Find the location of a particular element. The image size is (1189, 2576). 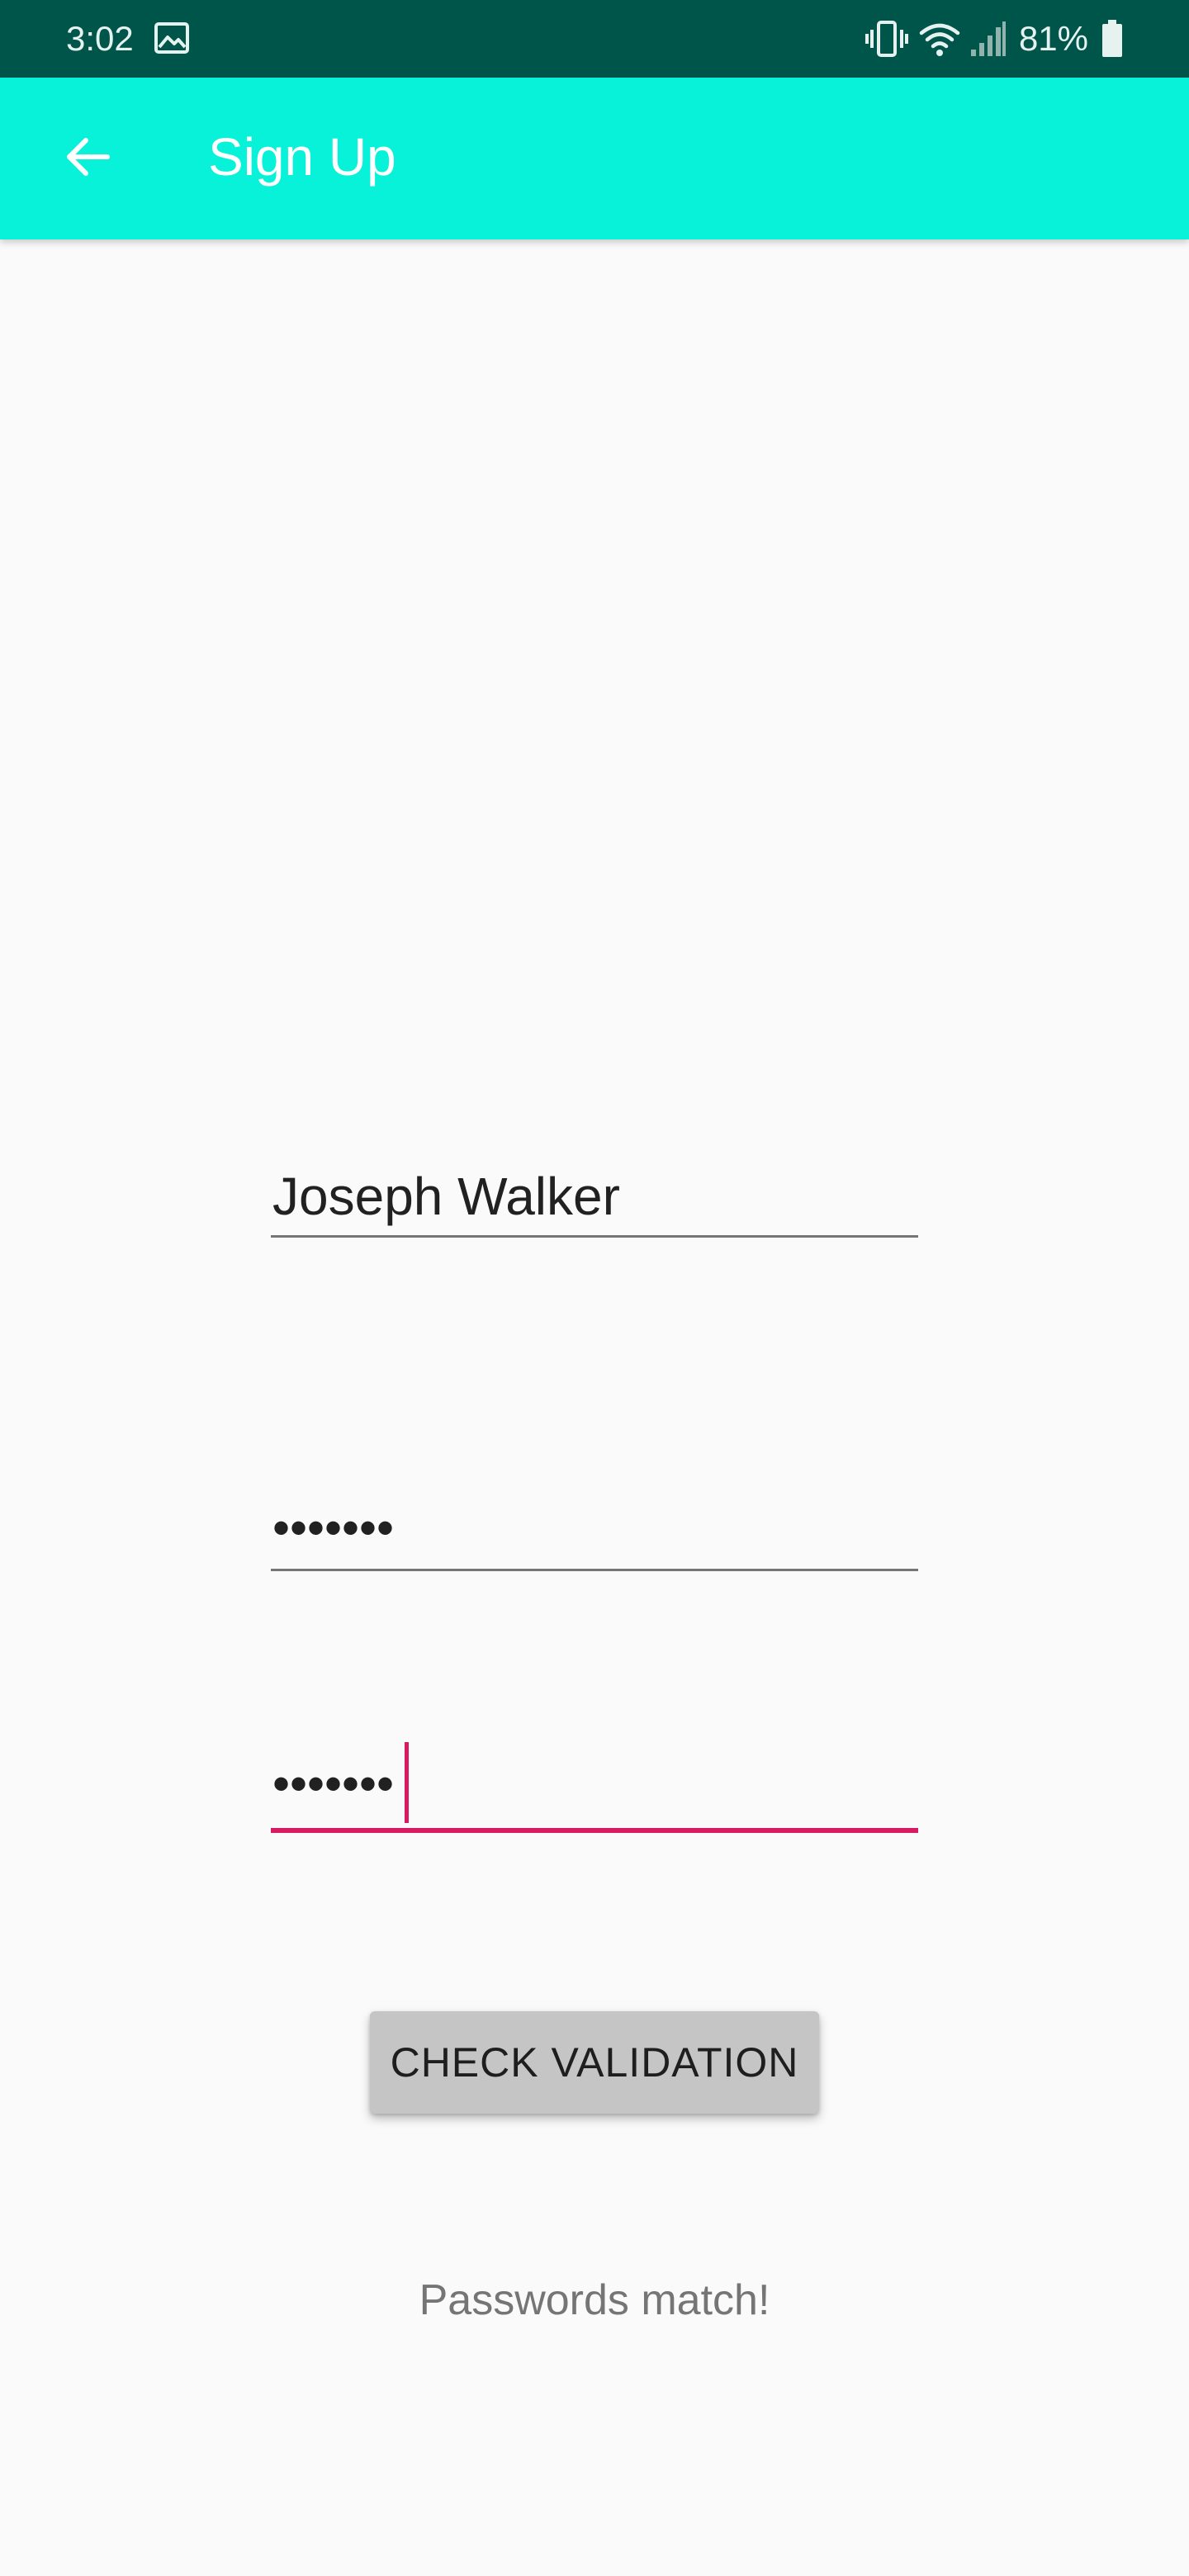

arrow-left-icon is located at coordinates (87, 158).